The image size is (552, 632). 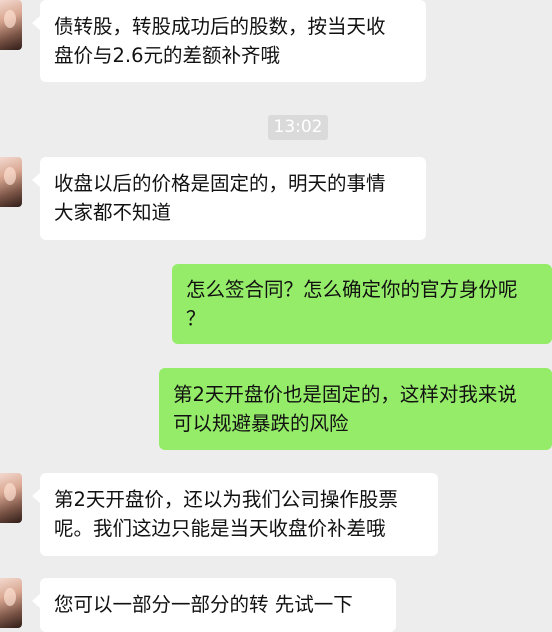 I want to click on outgoing-message-bubble: 怎么签合同？怎么确定你的官方身份呢 ？, so click(x=362, y=304).